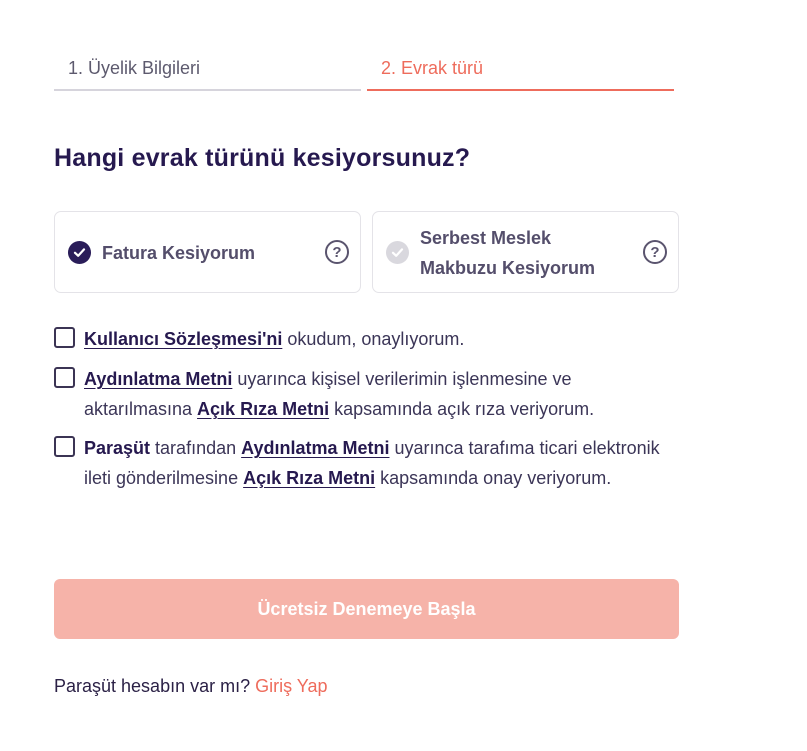 The height and width of the screenshot is (751, 807). I want to click on option-invoice: Fatura Kesiyorum ?, so click(207, 252).